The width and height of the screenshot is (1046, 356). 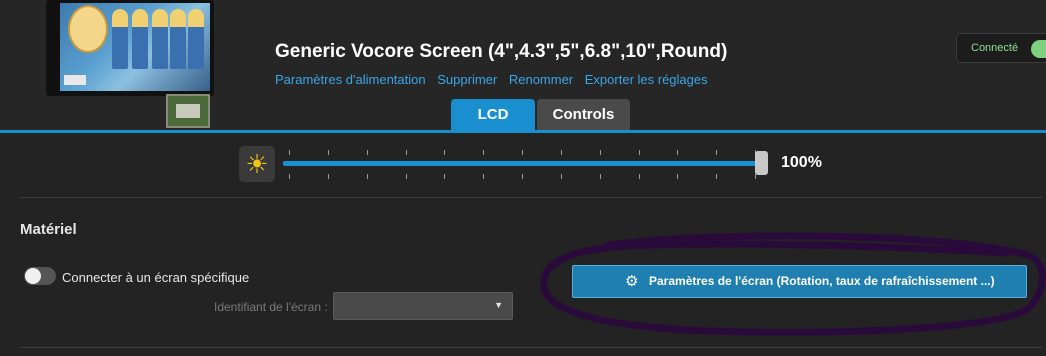 What do you see at coordinates (48, 229) in the screenshot?
I see `section-title-hardware: Matériel` at bounding box center [48, 229].